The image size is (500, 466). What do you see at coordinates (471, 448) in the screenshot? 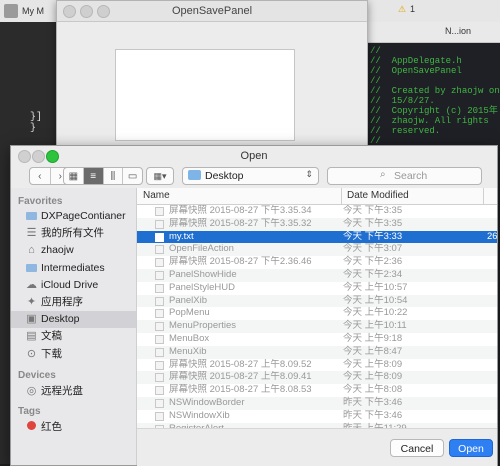
I see `open-button: Open` at bounding box center [471, 448].